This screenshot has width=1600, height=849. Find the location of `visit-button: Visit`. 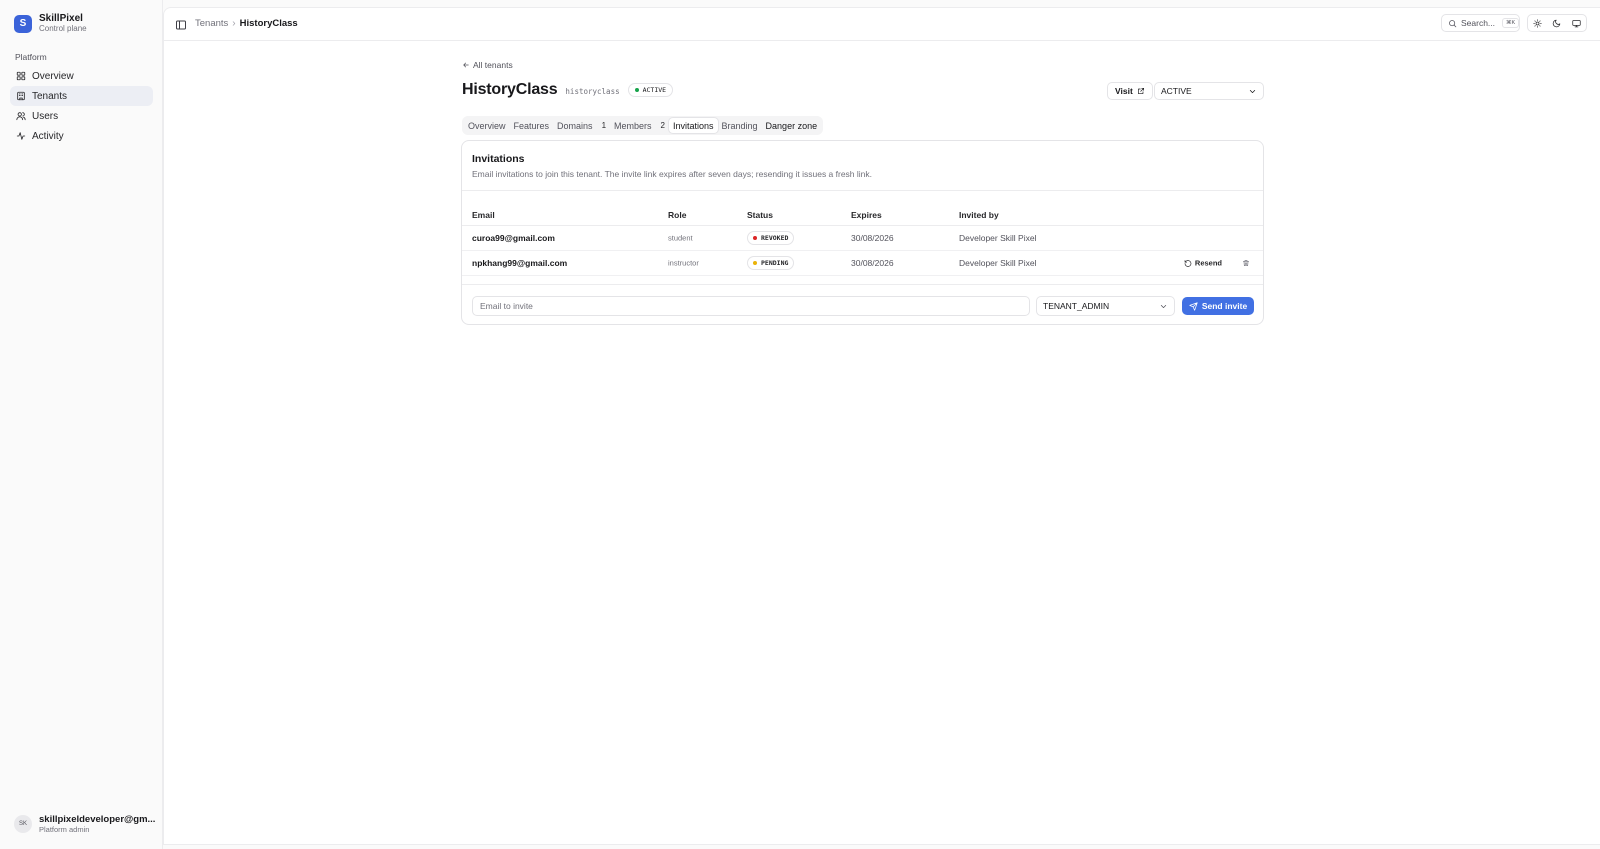

visit-button: Visit is located at coordinates (1130, 91).